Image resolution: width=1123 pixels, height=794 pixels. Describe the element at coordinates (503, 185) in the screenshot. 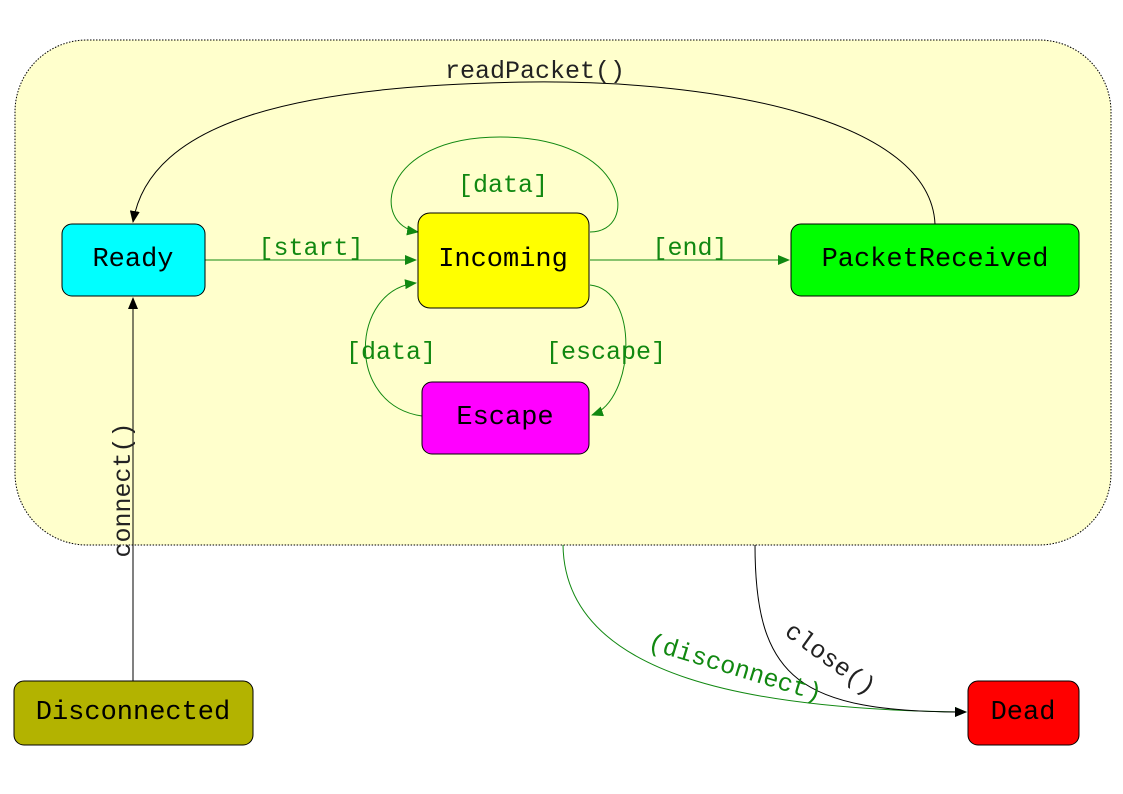

I see `label-data-self: [data]` at that location.